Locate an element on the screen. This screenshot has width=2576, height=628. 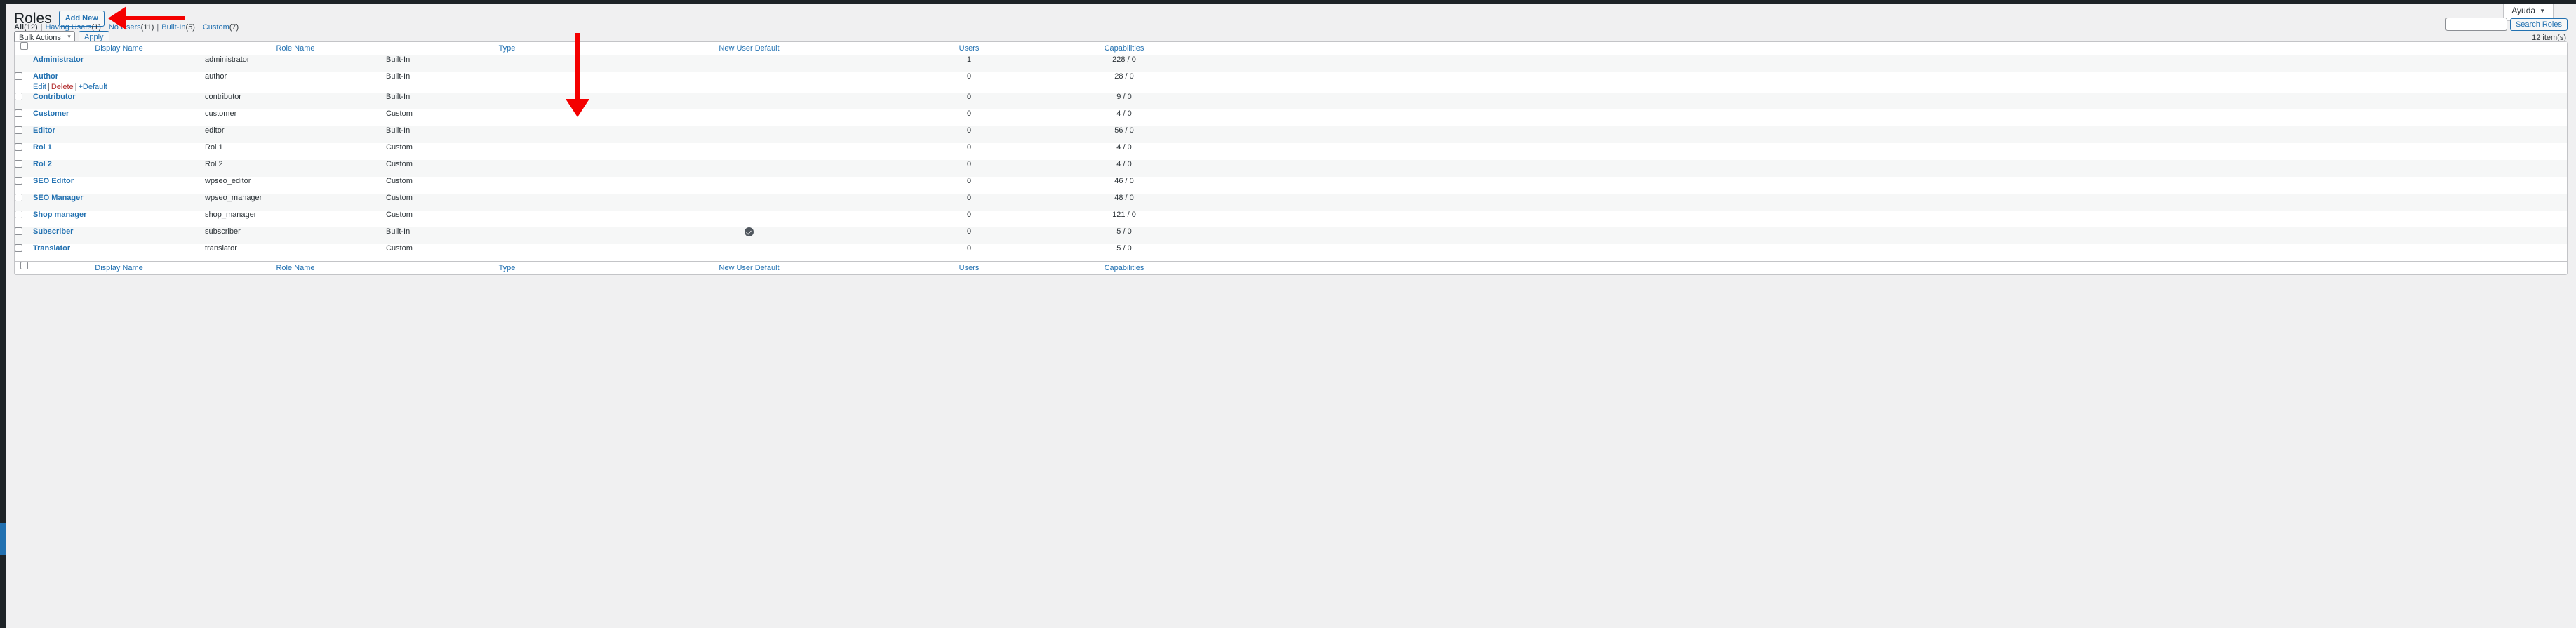
column-header-name: Display Name is located at coordinates (119, 268).